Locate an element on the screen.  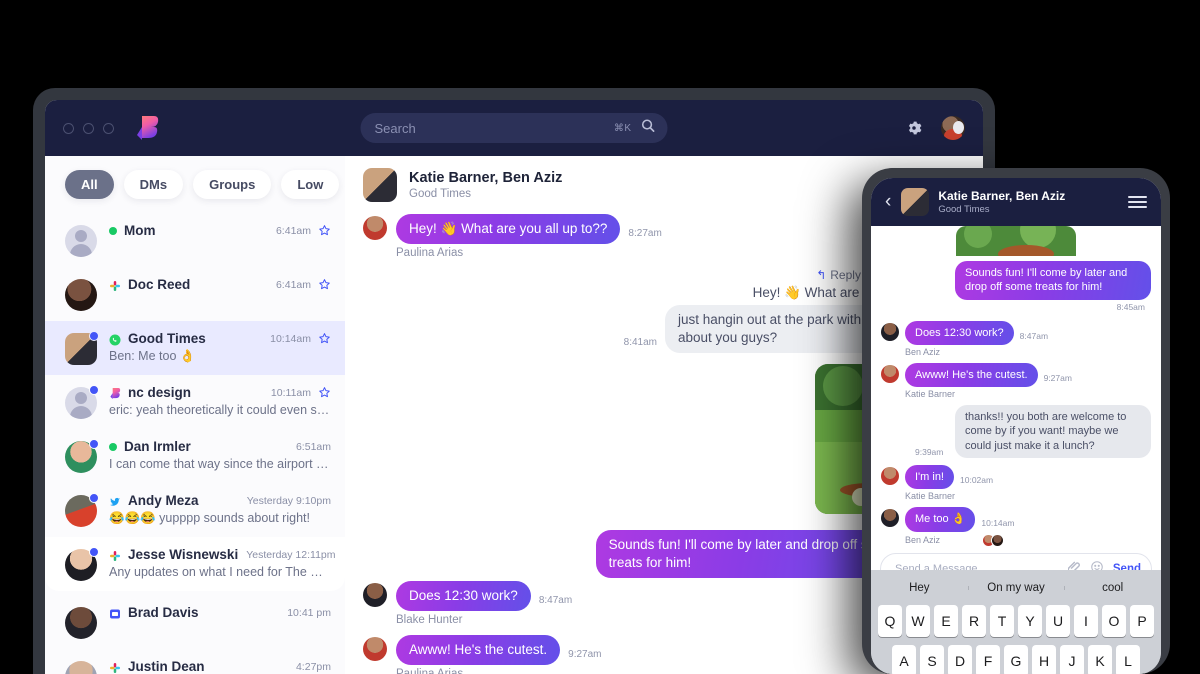
key-o: O is located at coordinates (1114, 621).